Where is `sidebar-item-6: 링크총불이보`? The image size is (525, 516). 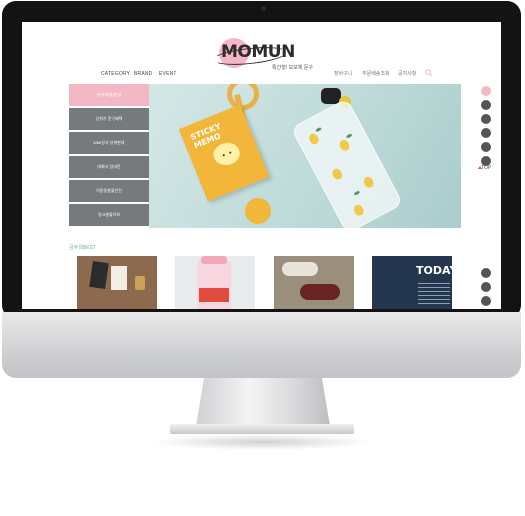 sidebar-item-6: 링크총불이보 is located at coordinates (109, 215).